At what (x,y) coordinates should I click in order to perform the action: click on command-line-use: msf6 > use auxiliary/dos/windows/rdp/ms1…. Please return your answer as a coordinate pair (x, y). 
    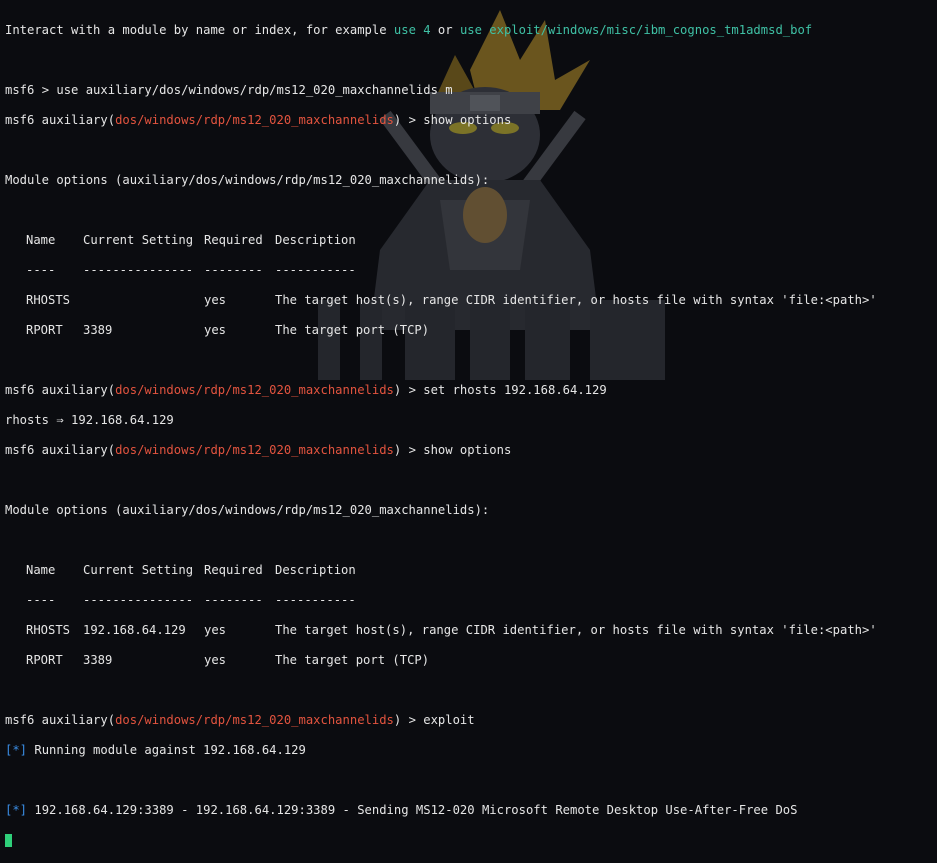
    Looking at the image, I should click on (471, 90).